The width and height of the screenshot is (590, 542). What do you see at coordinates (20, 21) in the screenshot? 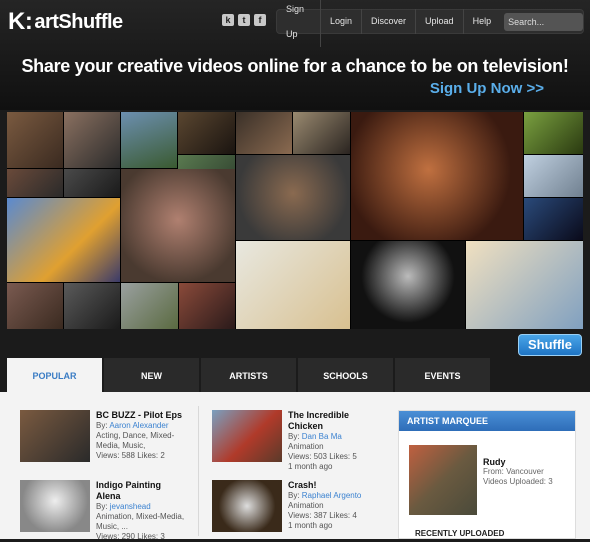
I see `logo-mark: K:` at bounding box center [20, 21].